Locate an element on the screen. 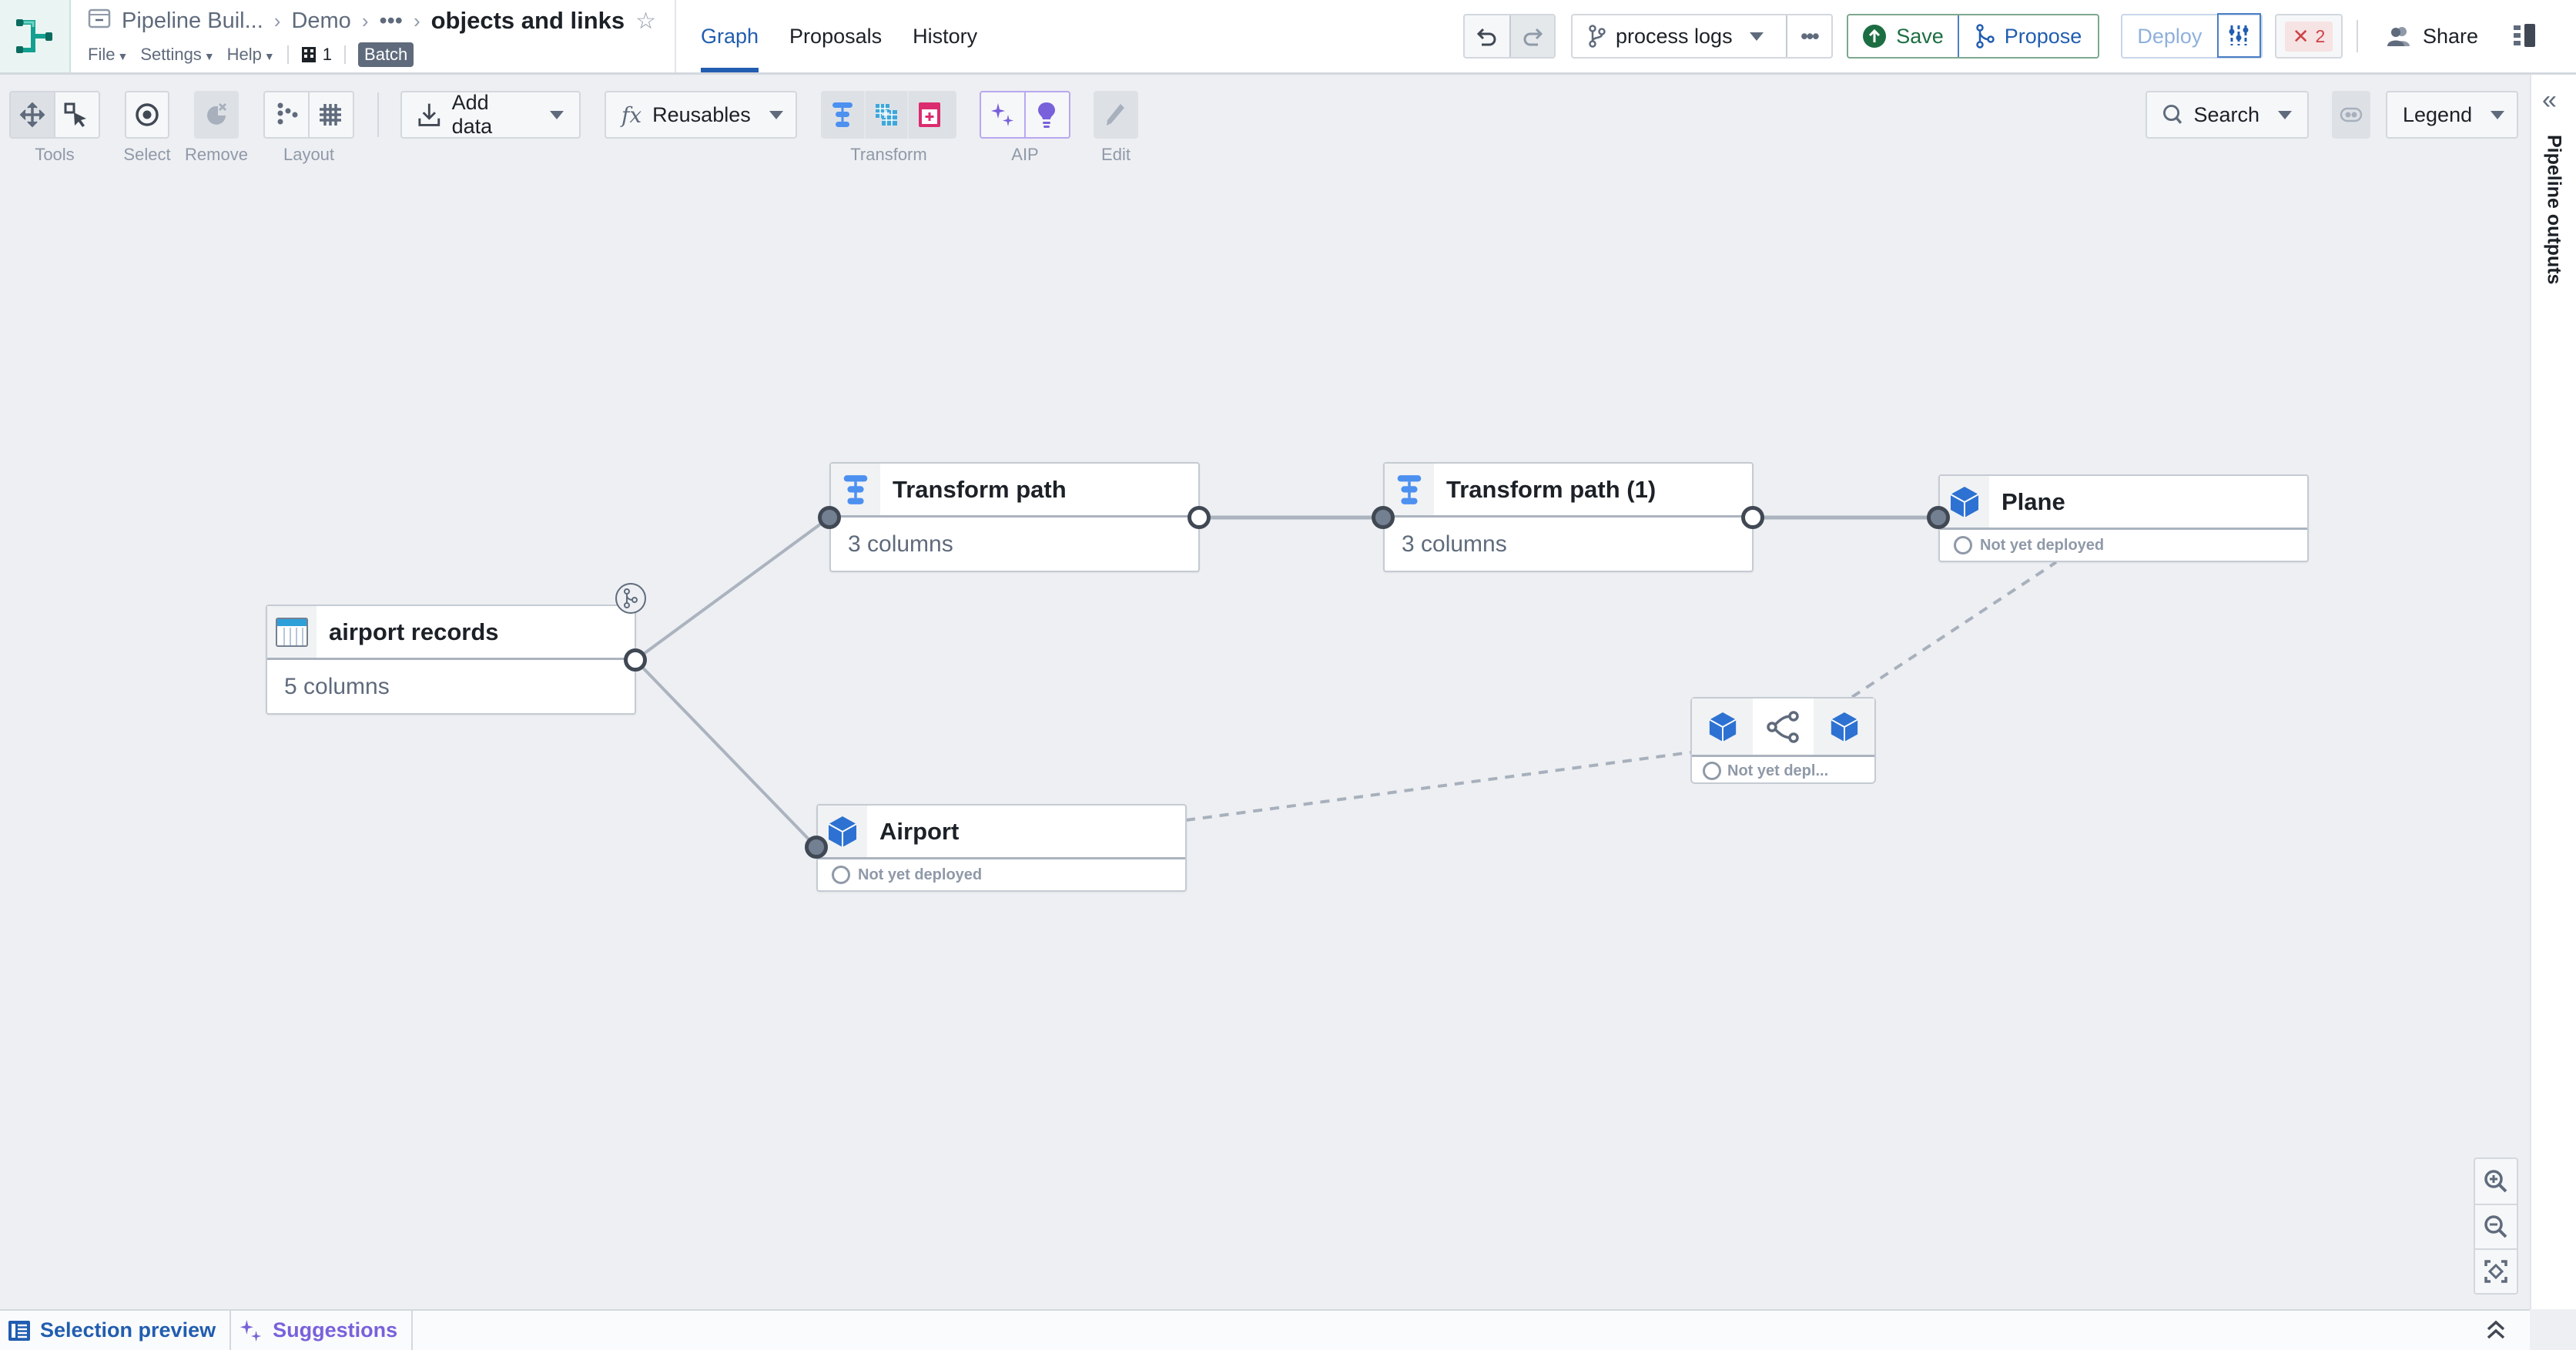 The image size is (2576, 1350). add-data-dropdown: Add data is located at coordinates (491, 115).